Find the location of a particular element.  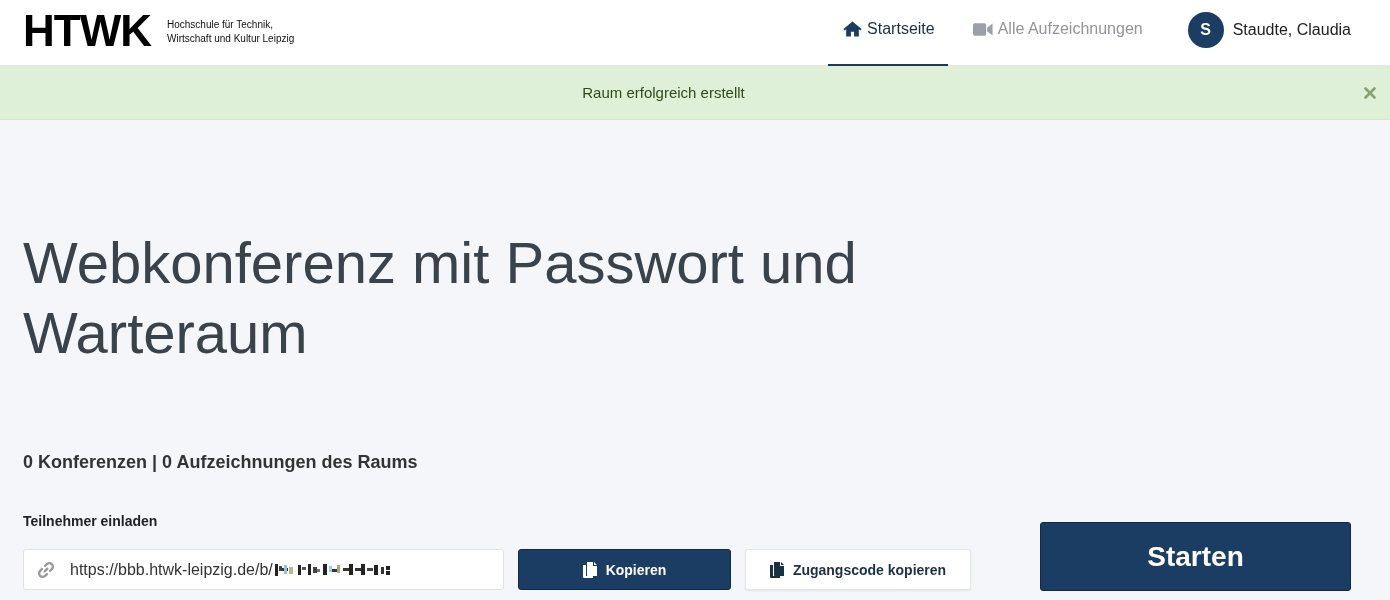

video-camera-icon is located at coordinates (982, 29).